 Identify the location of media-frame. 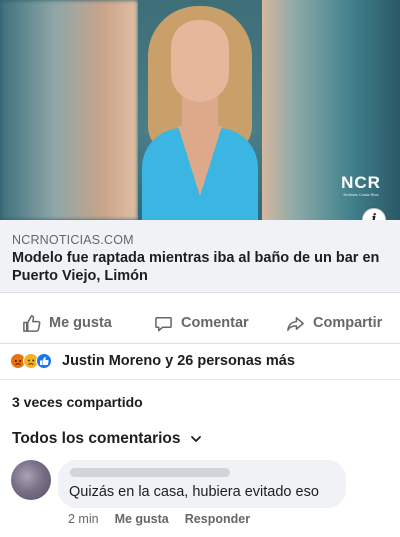
(200, 110).